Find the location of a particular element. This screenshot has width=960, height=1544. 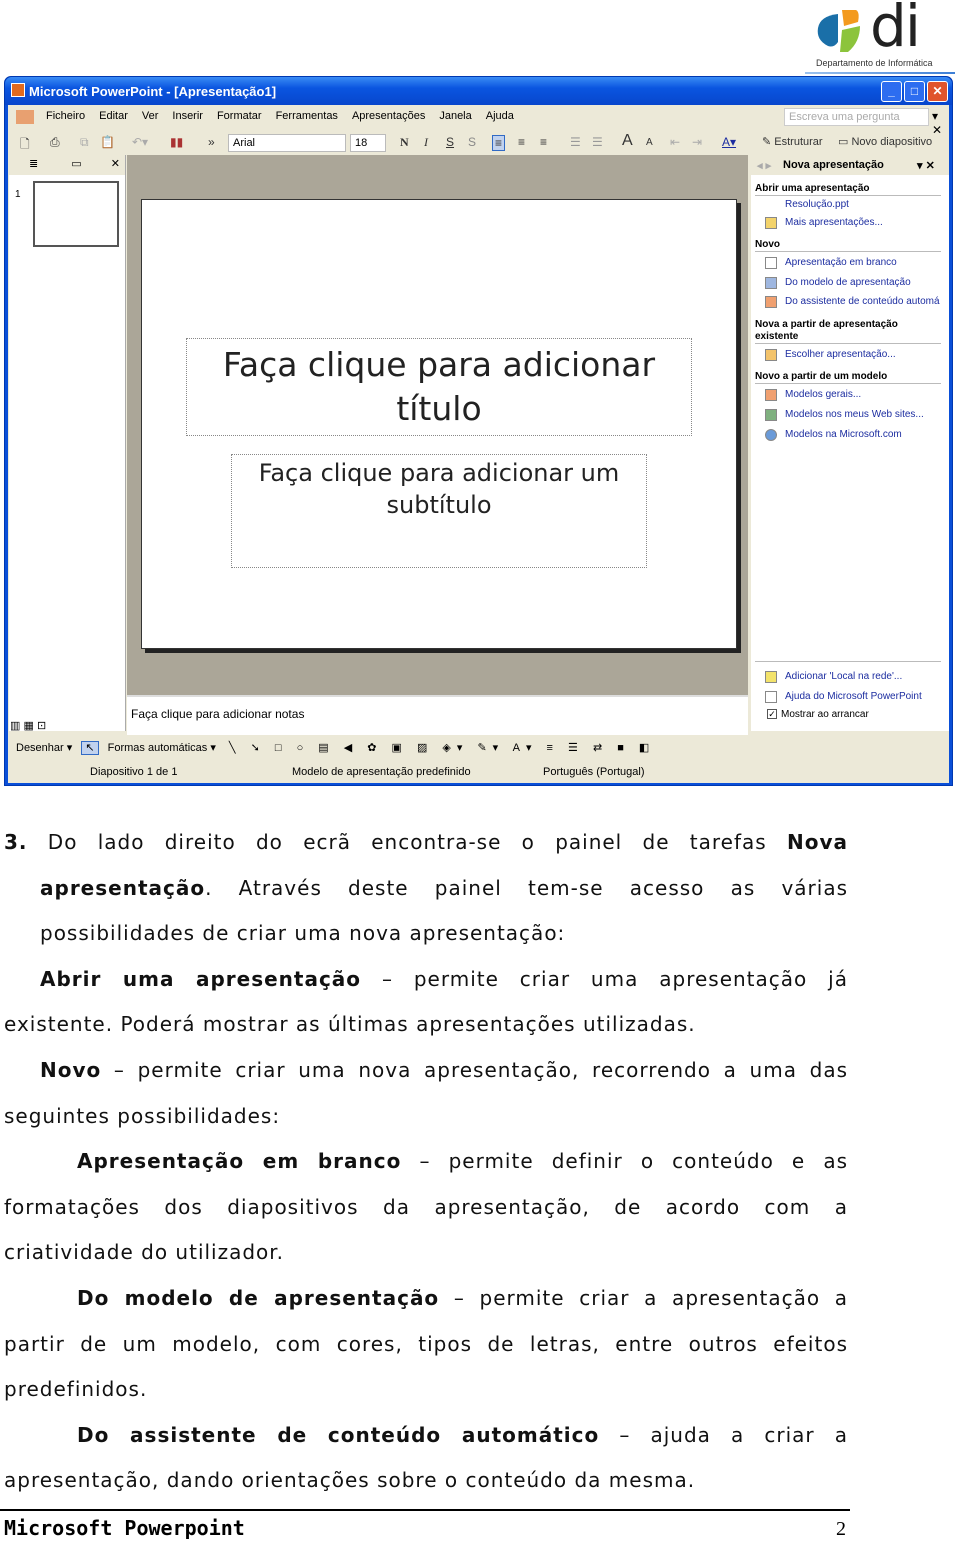

title-placeholder: Faça clique para adicionar título is located at coordinates (439, 387).